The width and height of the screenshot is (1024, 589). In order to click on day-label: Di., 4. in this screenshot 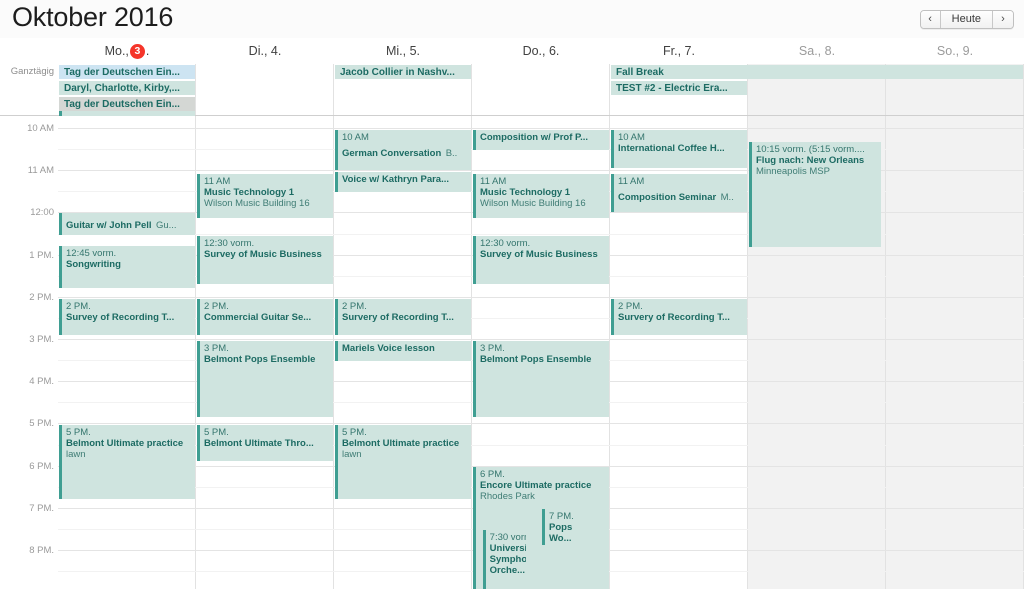, I will do `click(265, 51)`.